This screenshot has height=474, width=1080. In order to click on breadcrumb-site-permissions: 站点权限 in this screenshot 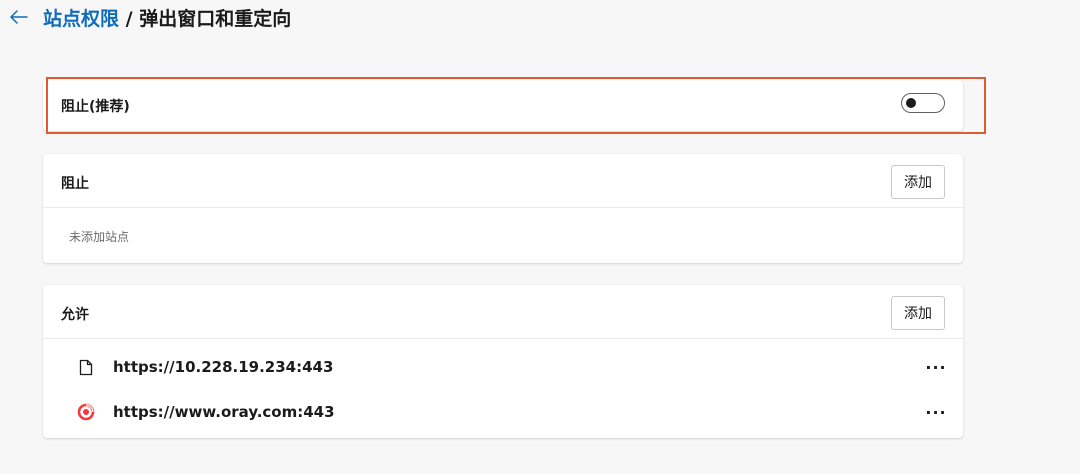, I will do `click(81, 19)`.